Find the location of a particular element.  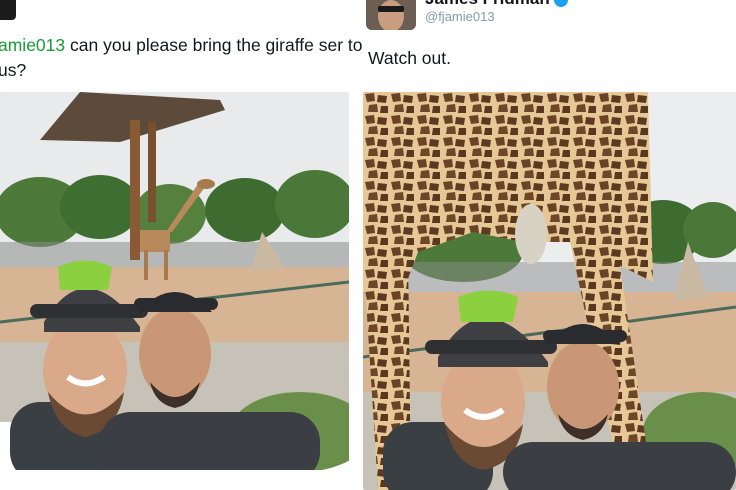

display-name-text: James Fridman is located at coordinates (487, 4).